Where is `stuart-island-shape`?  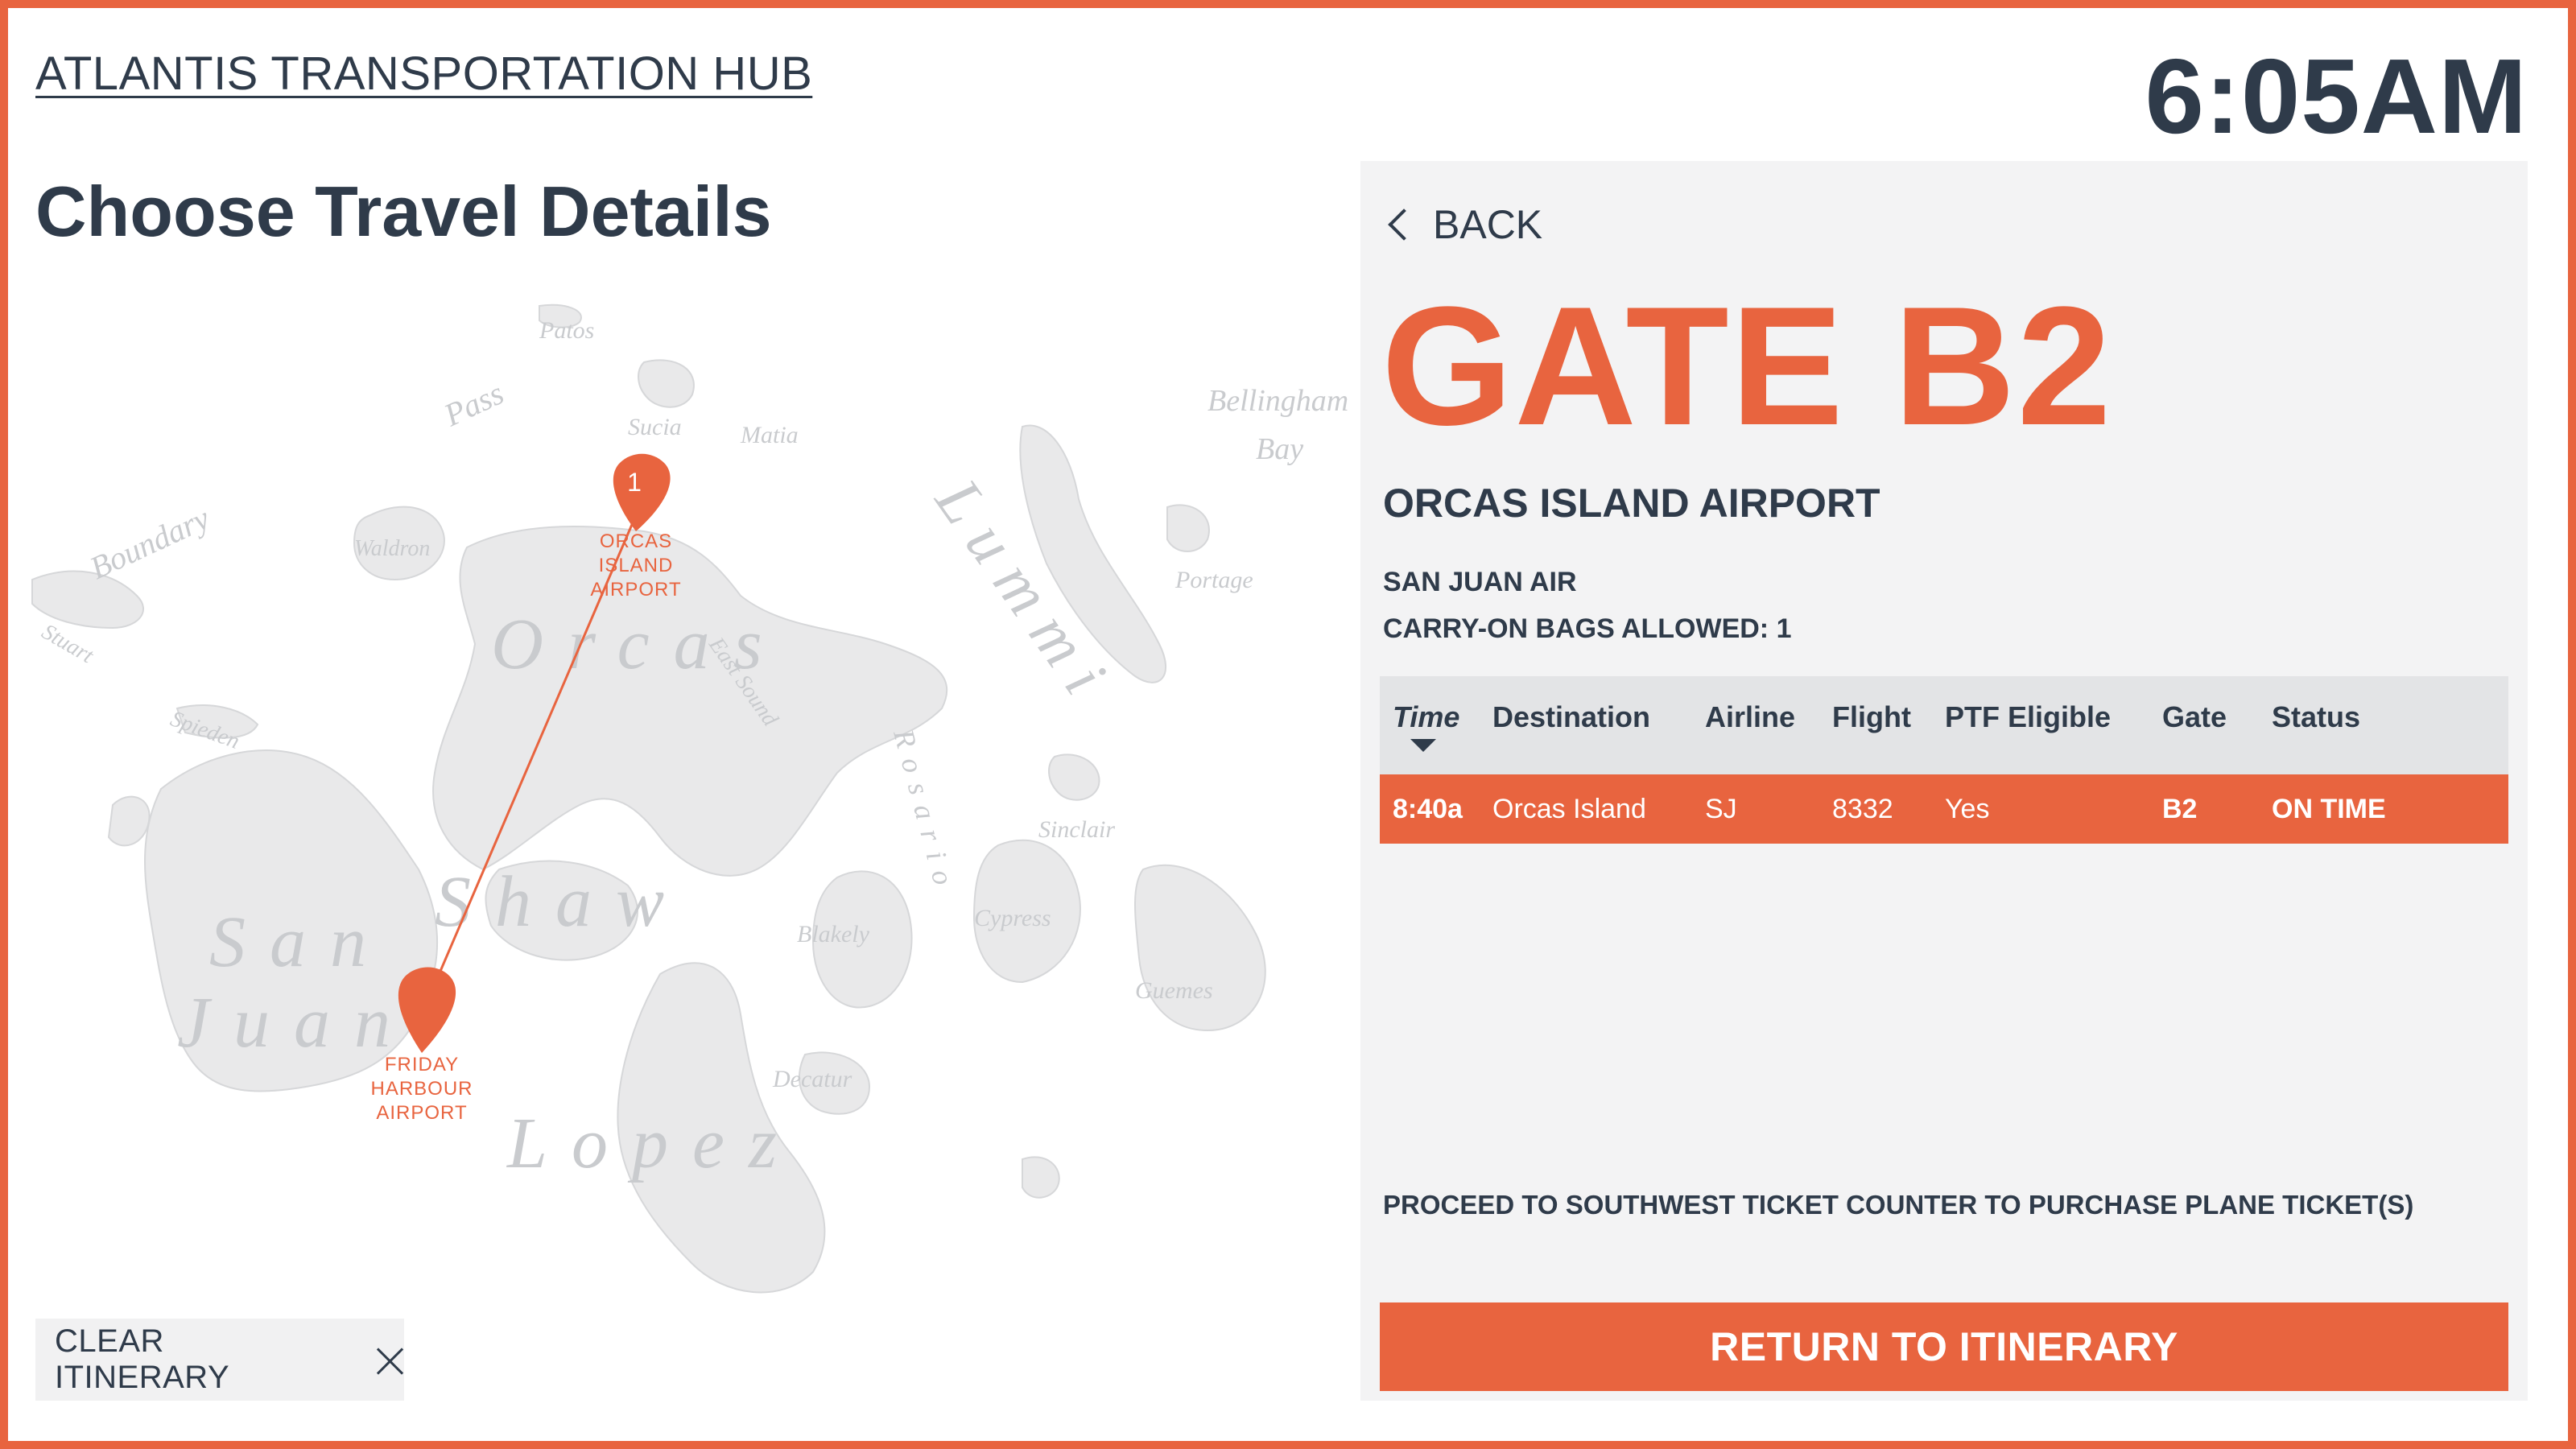
stuart-island-shape is located at coordinates (88, 600).